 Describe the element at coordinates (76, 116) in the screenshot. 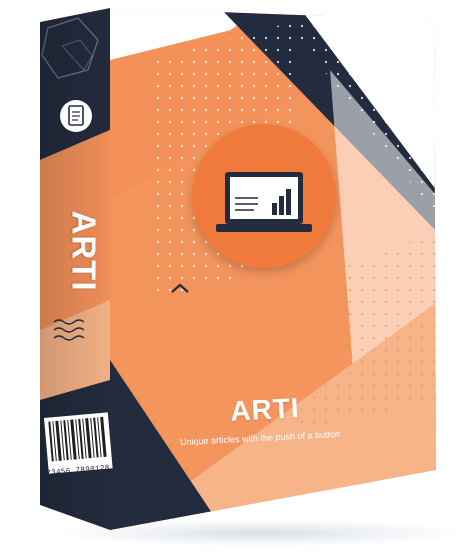

I see `document-icon` at that location.